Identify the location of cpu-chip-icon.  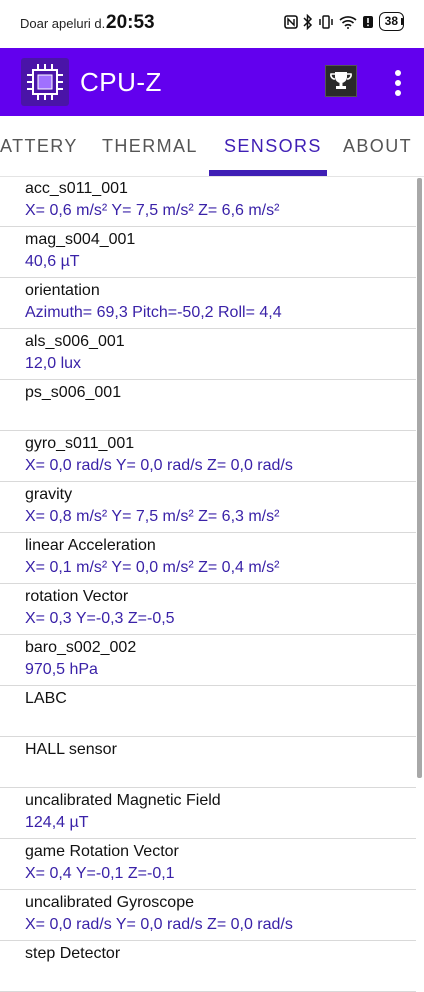
(45, 82).